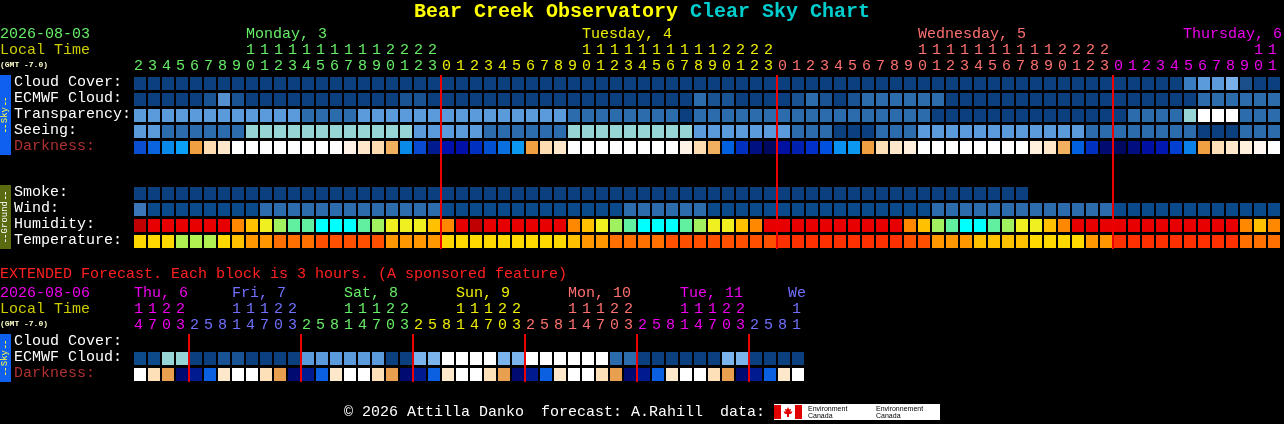  Describe the element at coordinates (45, 51) in the screenshot. I see `local-time-label: Local Time` at that location.